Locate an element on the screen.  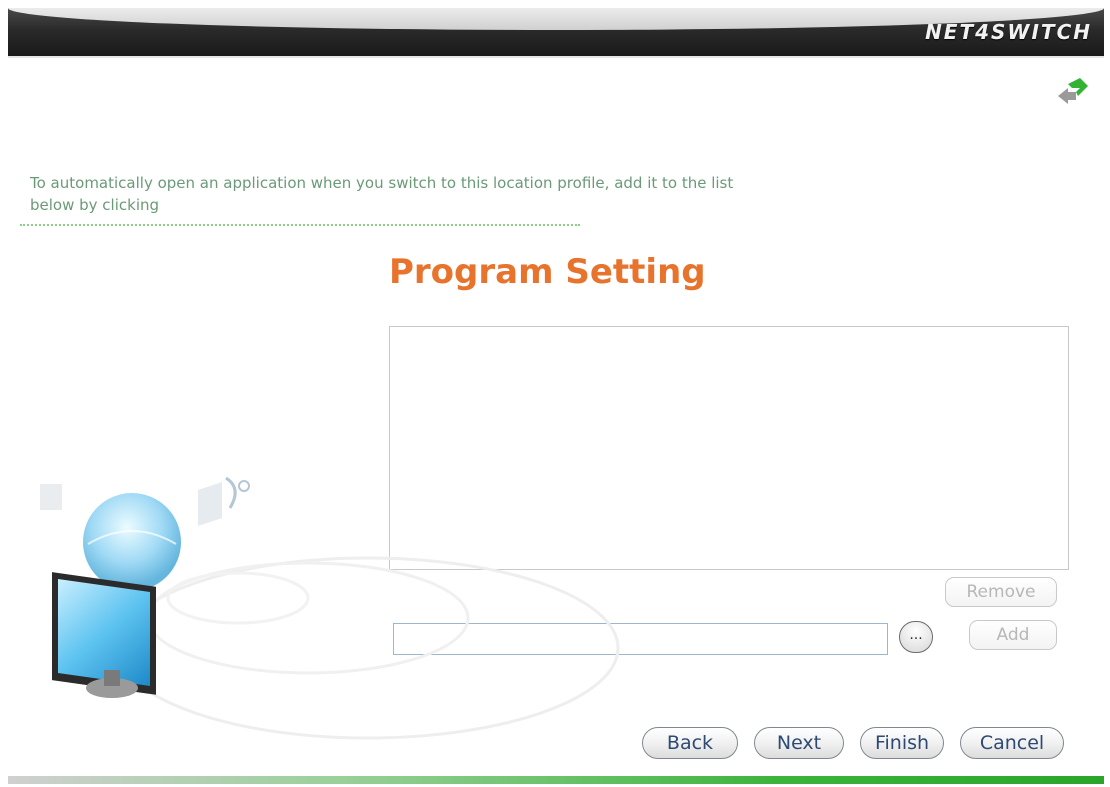
switch-arrows-icon is located at coordinates (1073, 91).